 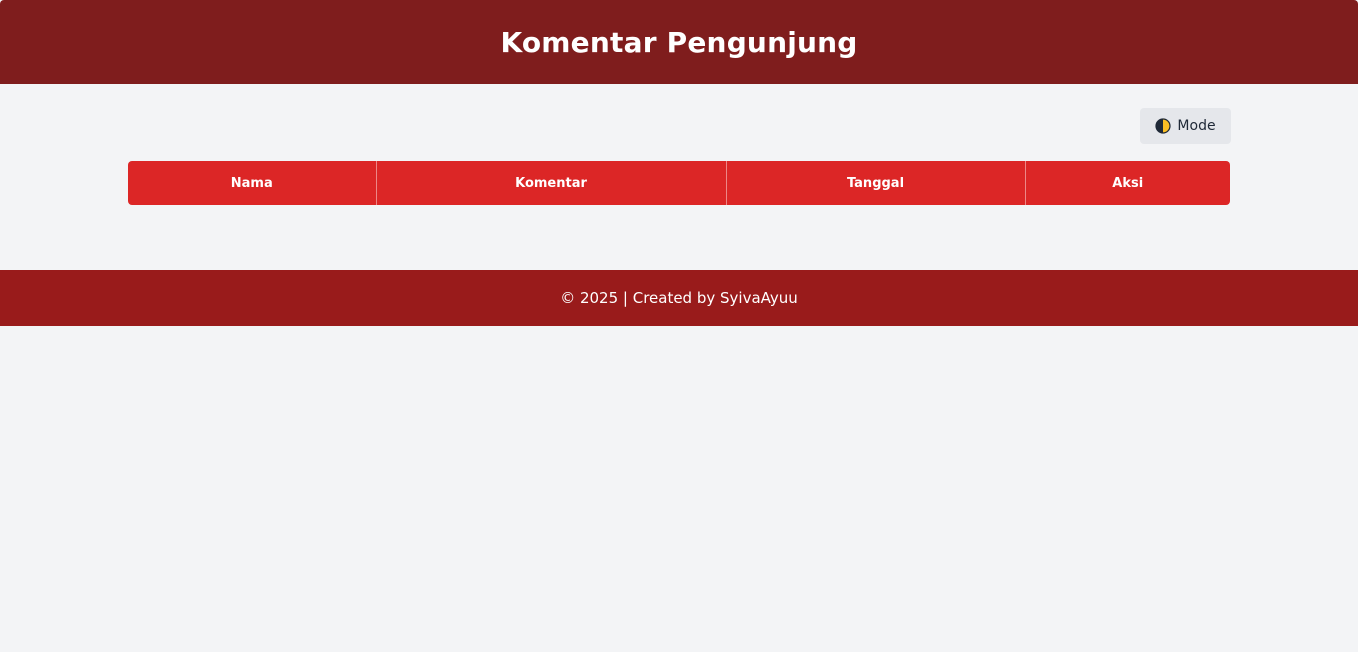 I want to click on page-header: Komentar Pengunjung, so click(x=679, y=42).